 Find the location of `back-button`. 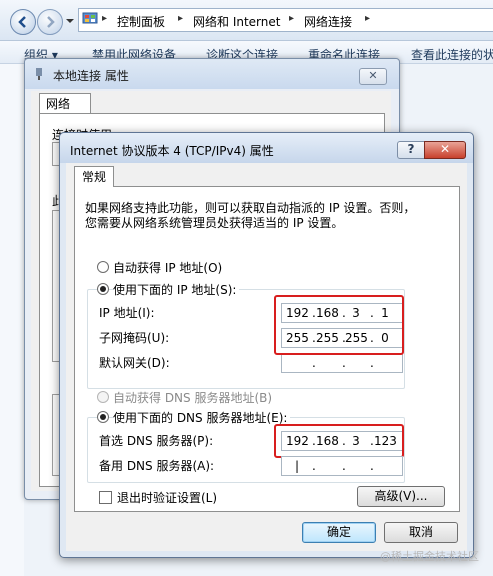

back-button is located at coordinates (23, 22).